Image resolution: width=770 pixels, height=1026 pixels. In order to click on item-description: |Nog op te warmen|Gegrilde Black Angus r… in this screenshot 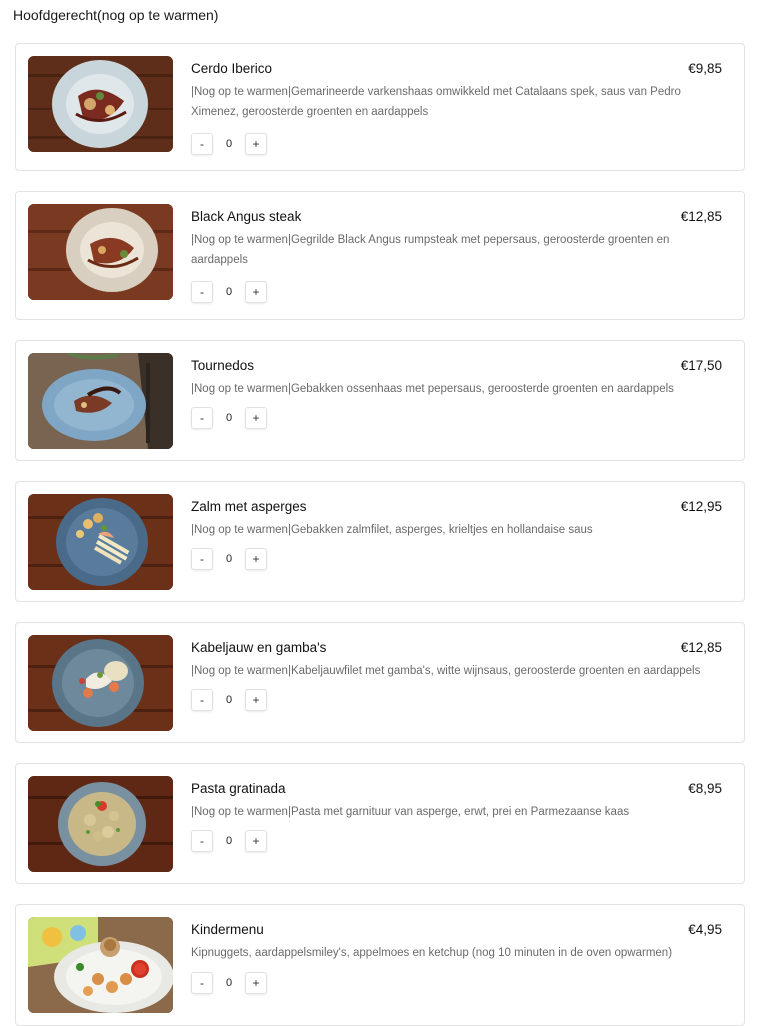, I will do `click(430, 250)`.